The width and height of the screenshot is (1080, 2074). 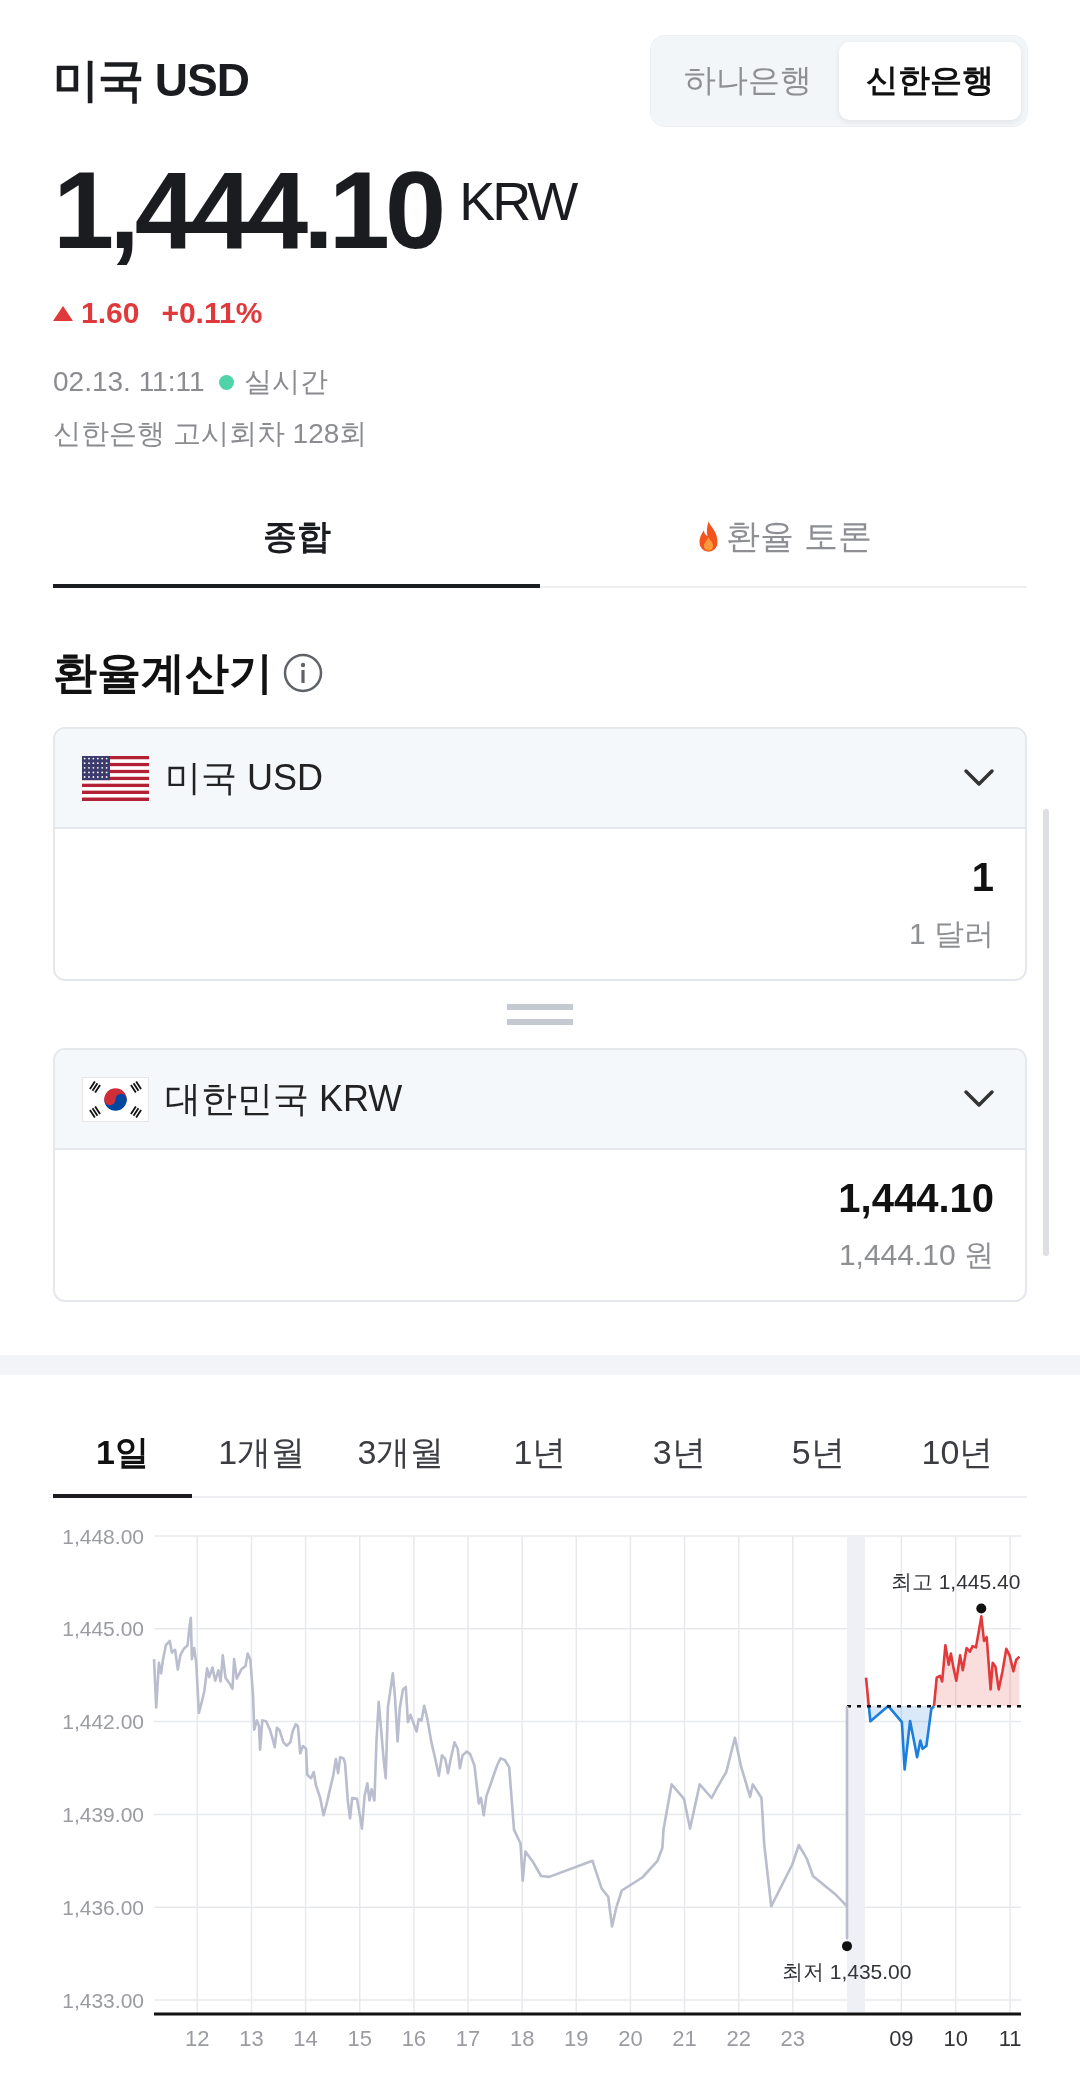 What do you see at coordinates (211, 434) in the screenshot?
I see `notice-round: 신한은행 고시회차 128회` at bounding box center [211, 434].